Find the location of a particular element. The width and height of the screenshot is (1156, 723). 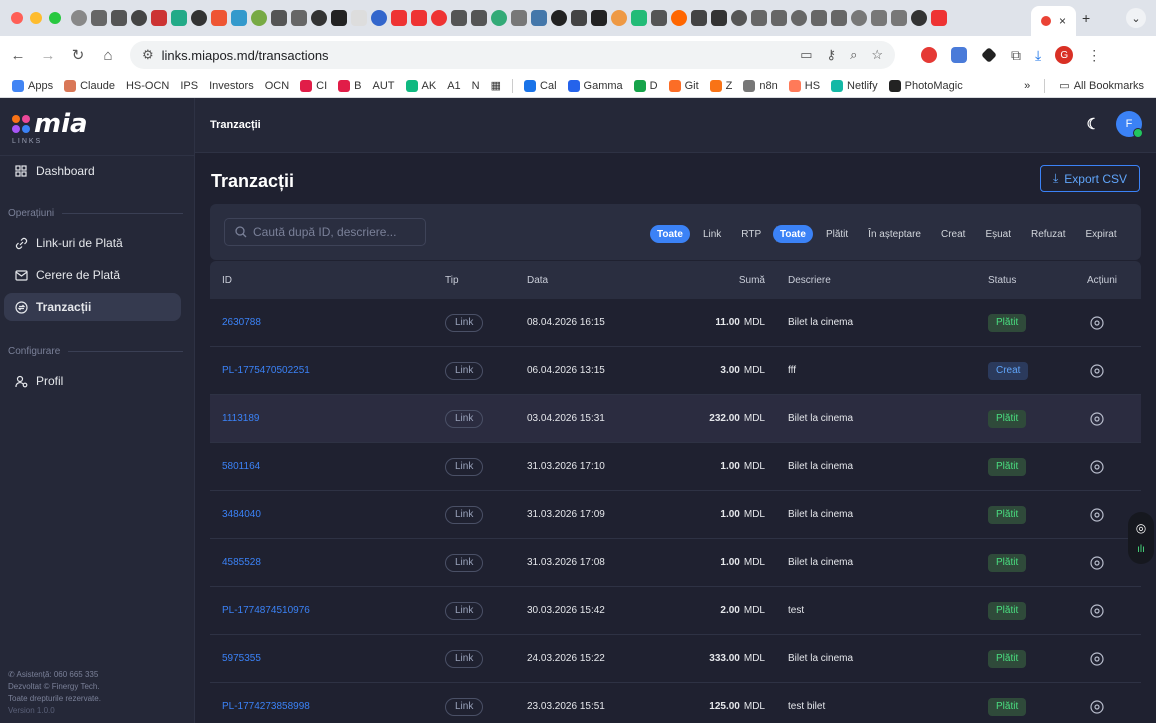

url-text: links.miapos.md/transactions is located at coordinates (245, 55).